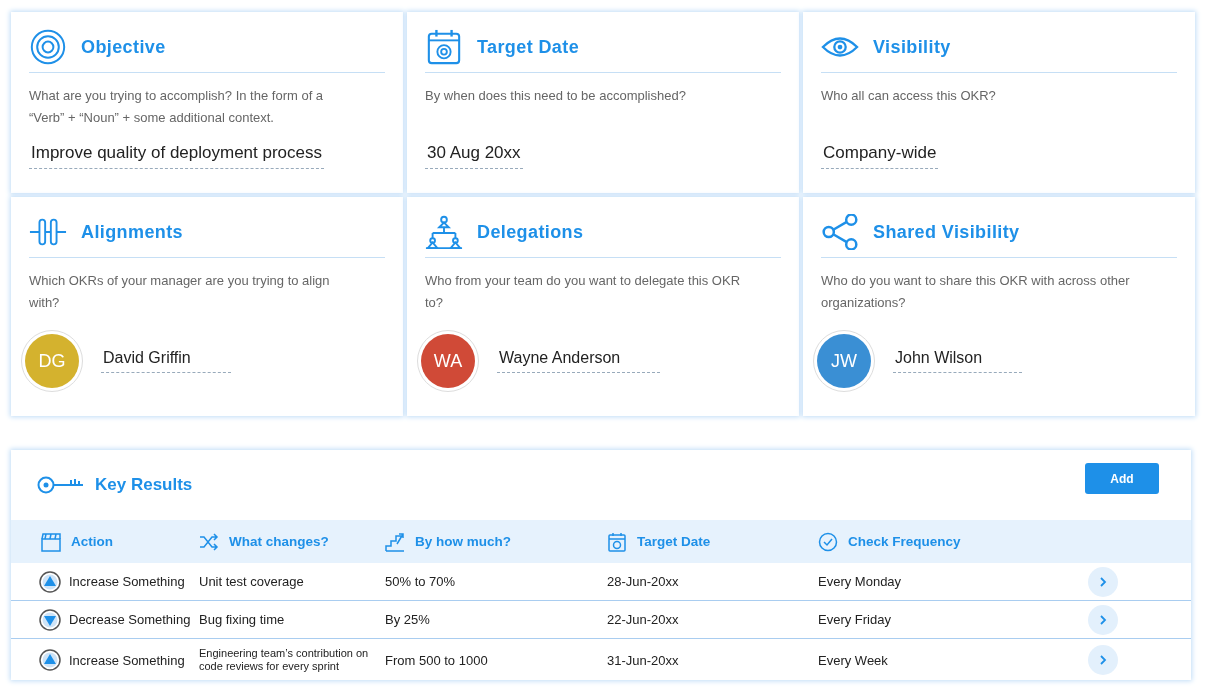 Image resolution: width=1209 pixels, height=691 pixels. Describe the element at coordinates (909, 96) in the screenshot. I see `question-text: Who all can access this OKR?` at that location.